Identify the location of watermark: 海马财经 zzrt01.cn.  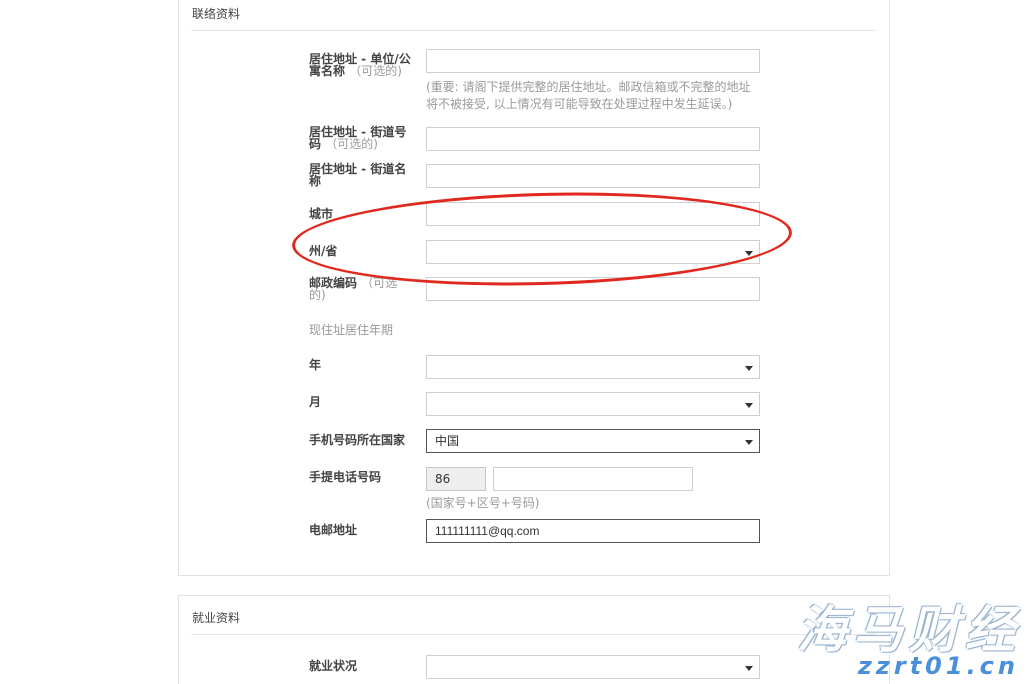
(903, 636).